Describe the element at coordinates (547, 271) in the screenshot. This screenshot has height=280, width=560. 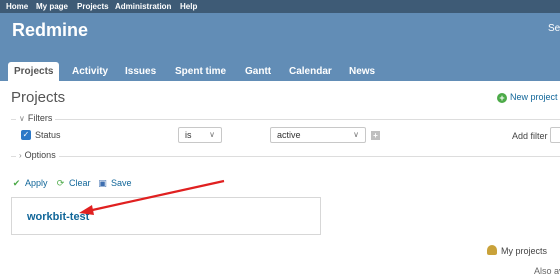
I see `also-available-text: Also av` at that location.